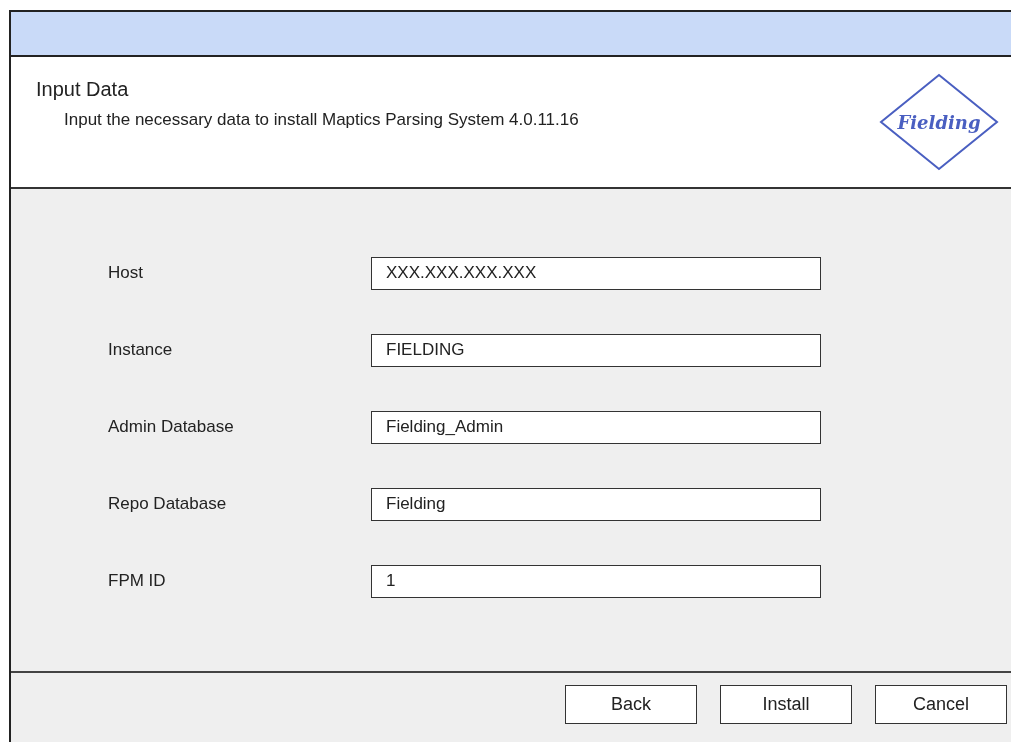  I want to click on input-field: Fielding_Admin, so click(596, 427).